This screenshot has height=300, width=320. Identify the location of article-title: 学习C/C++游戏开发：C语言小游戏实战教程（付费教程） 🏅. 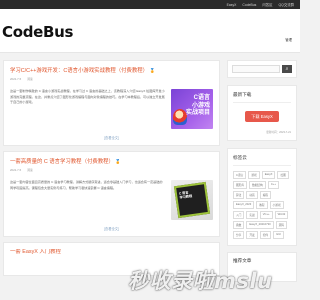
(111, 71).